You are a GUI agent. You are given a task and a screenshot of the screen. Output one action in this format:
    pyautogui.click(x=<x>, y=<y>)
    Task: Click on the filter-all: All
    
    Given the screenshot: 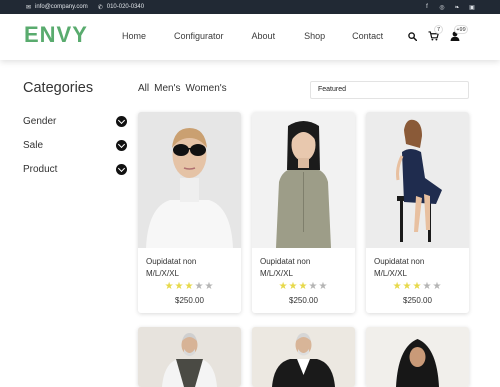 What is the action you would take?
    pyautogui.click(x=143, y=88)
    